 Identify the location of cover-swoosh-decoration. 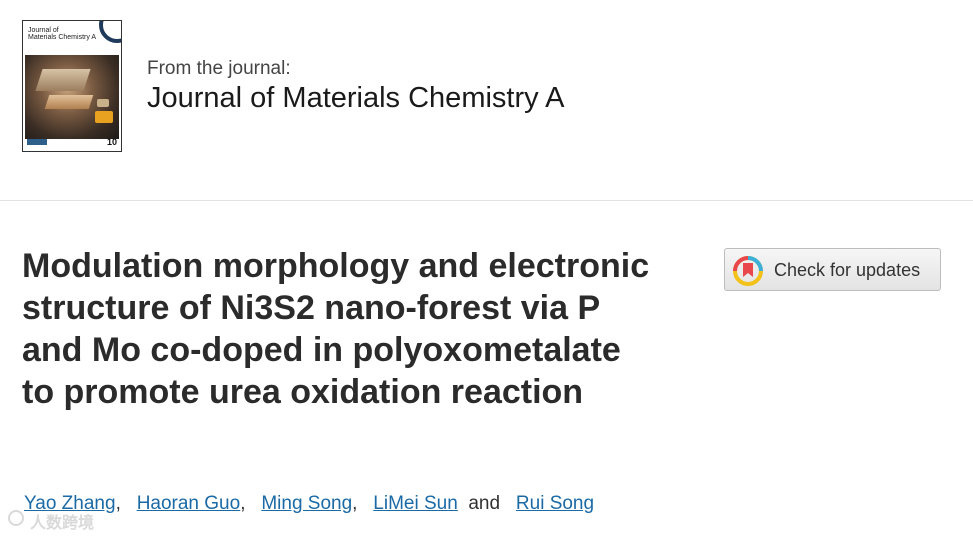
(110, 32).